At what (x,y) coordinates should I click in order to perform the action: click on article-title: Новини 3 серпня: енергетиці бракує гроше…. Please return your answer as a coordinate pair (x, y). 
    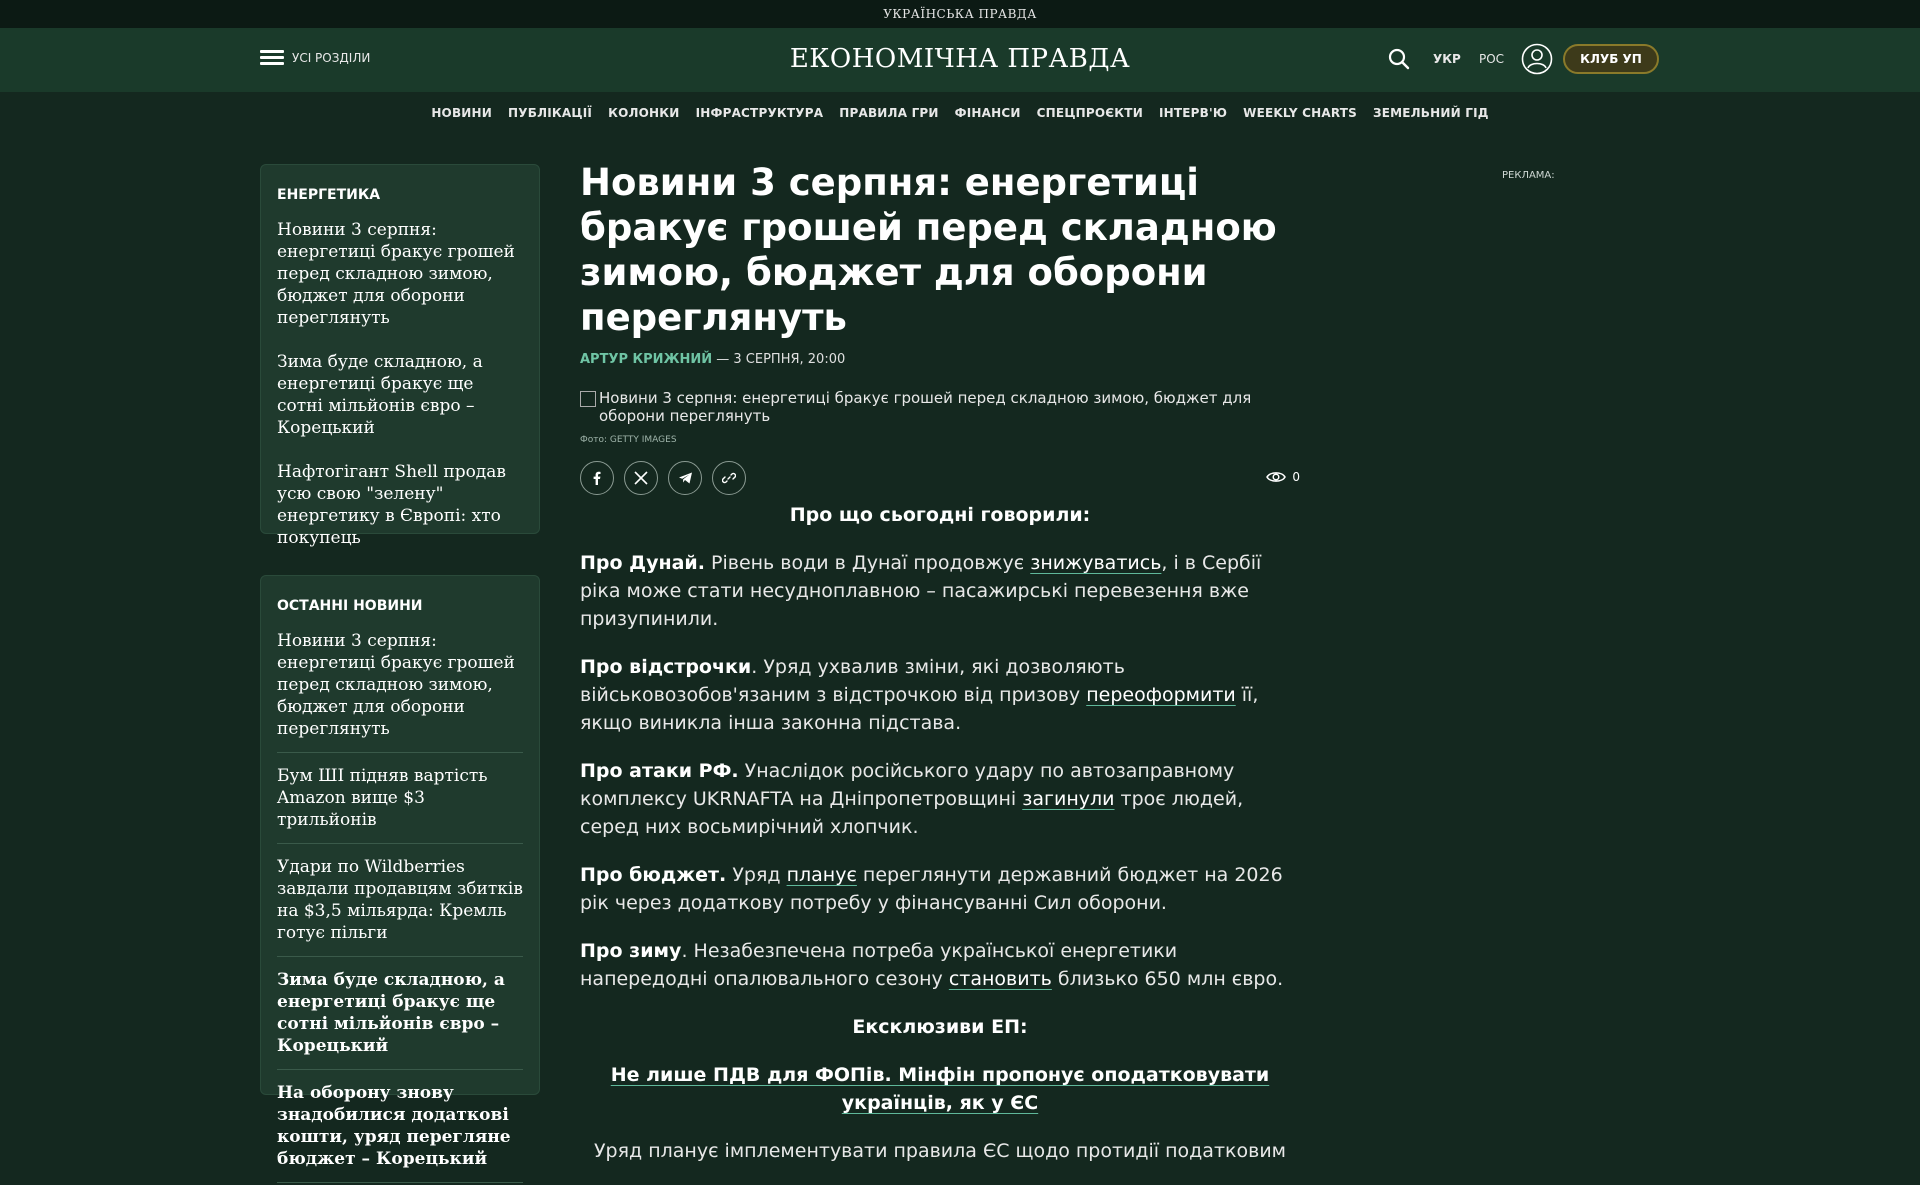
    Looking at the image, I should click on (928, 250).